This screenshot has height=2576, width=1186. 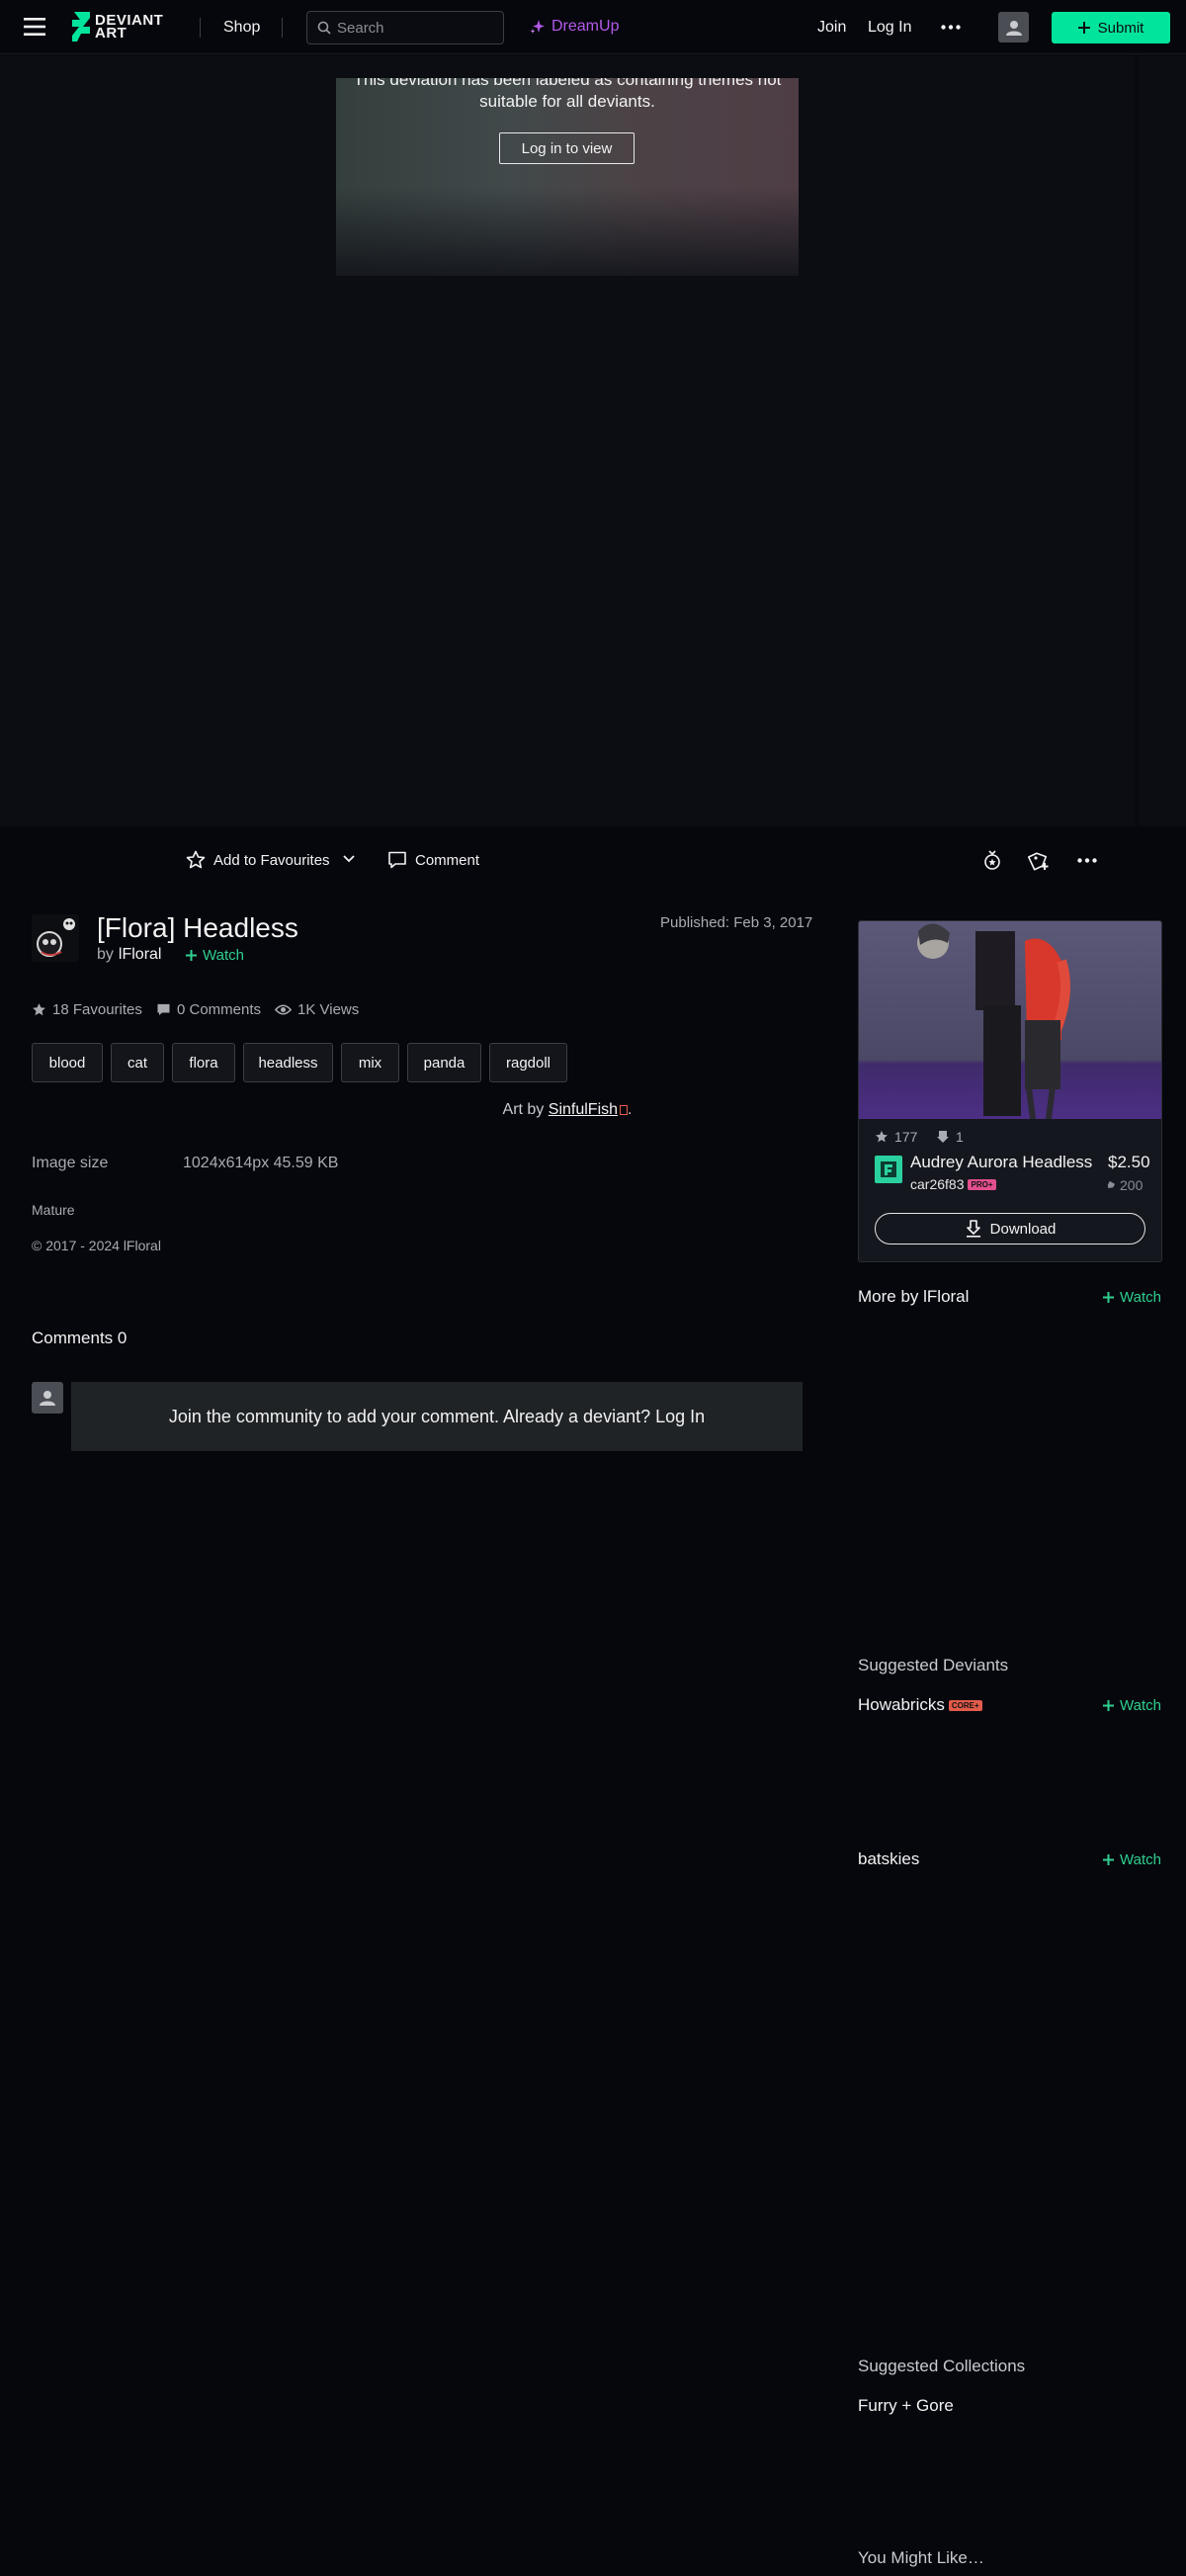 What do you see at coordinates (960, 1137) in the screenshot?
I see `card-downloads-count: 1` at bounding box center [960, 1137].